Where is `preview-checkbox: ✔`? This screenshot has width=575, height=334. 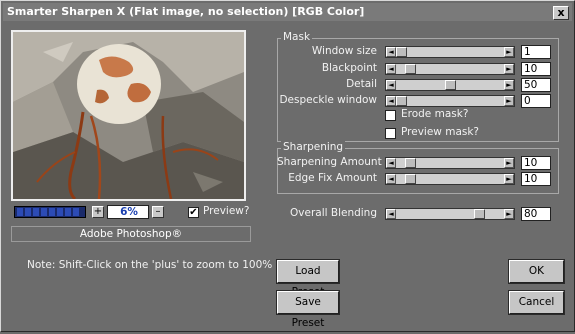
preview-checkbox: ✔ is located at coordinates (193, 212).